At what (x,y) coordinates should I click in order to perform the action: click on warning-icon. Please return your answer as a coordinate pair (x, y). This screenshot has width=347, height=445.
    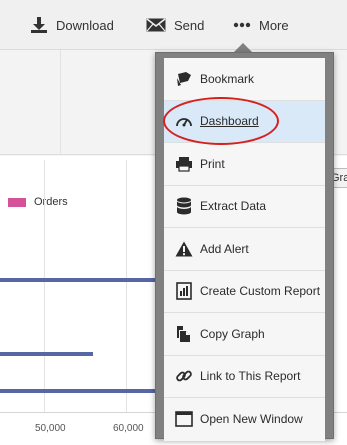
    Looking at the image, I should click on (184, 249).